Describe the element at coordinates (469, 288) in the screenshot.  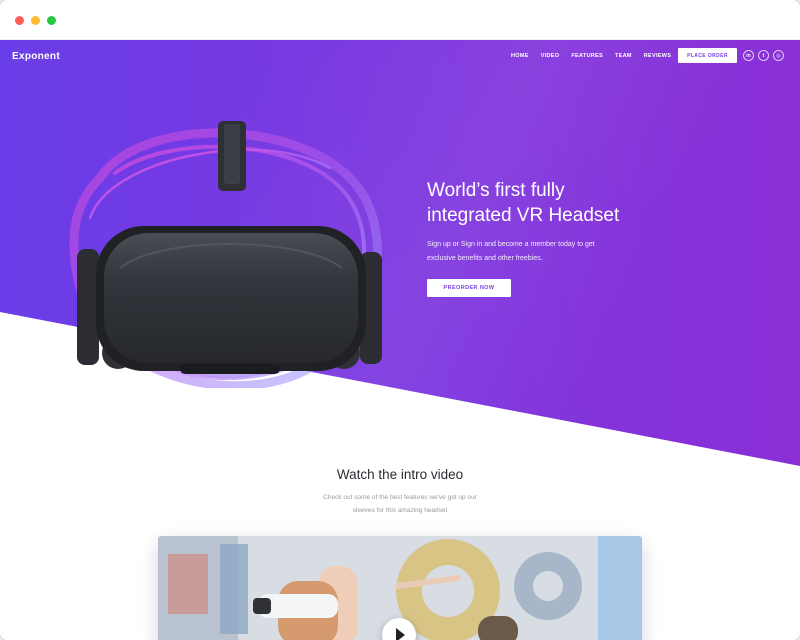
I see `preorder-button: PREORDER NOW` at that location.